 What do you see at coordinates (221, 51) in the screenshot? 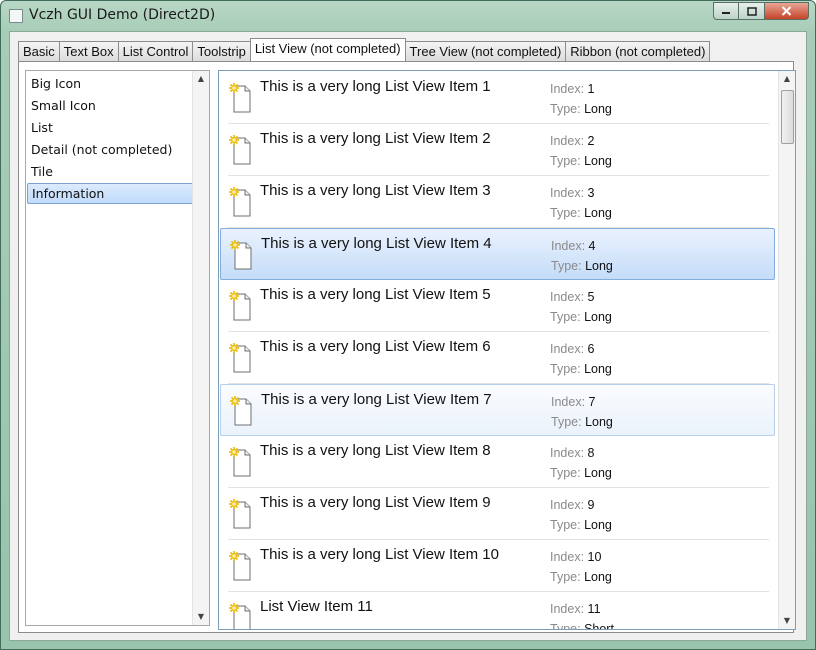
I see `tab-toolstrip: Toolstrip` at bounding box center [221, 51].